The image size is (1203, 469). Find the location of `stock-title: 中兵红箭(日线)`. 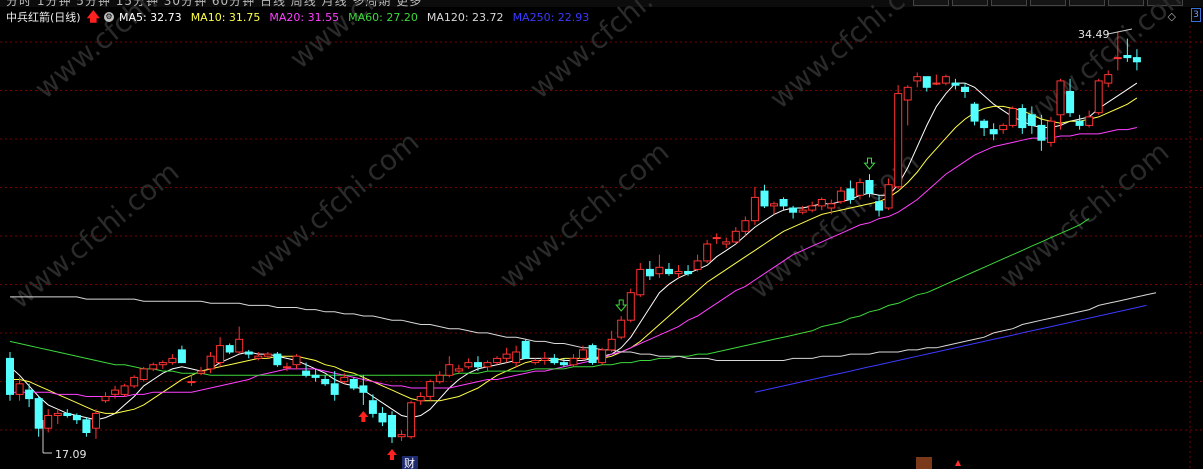

stock-title: 中兵红箭(日线) is located at coordinates (43, 17).